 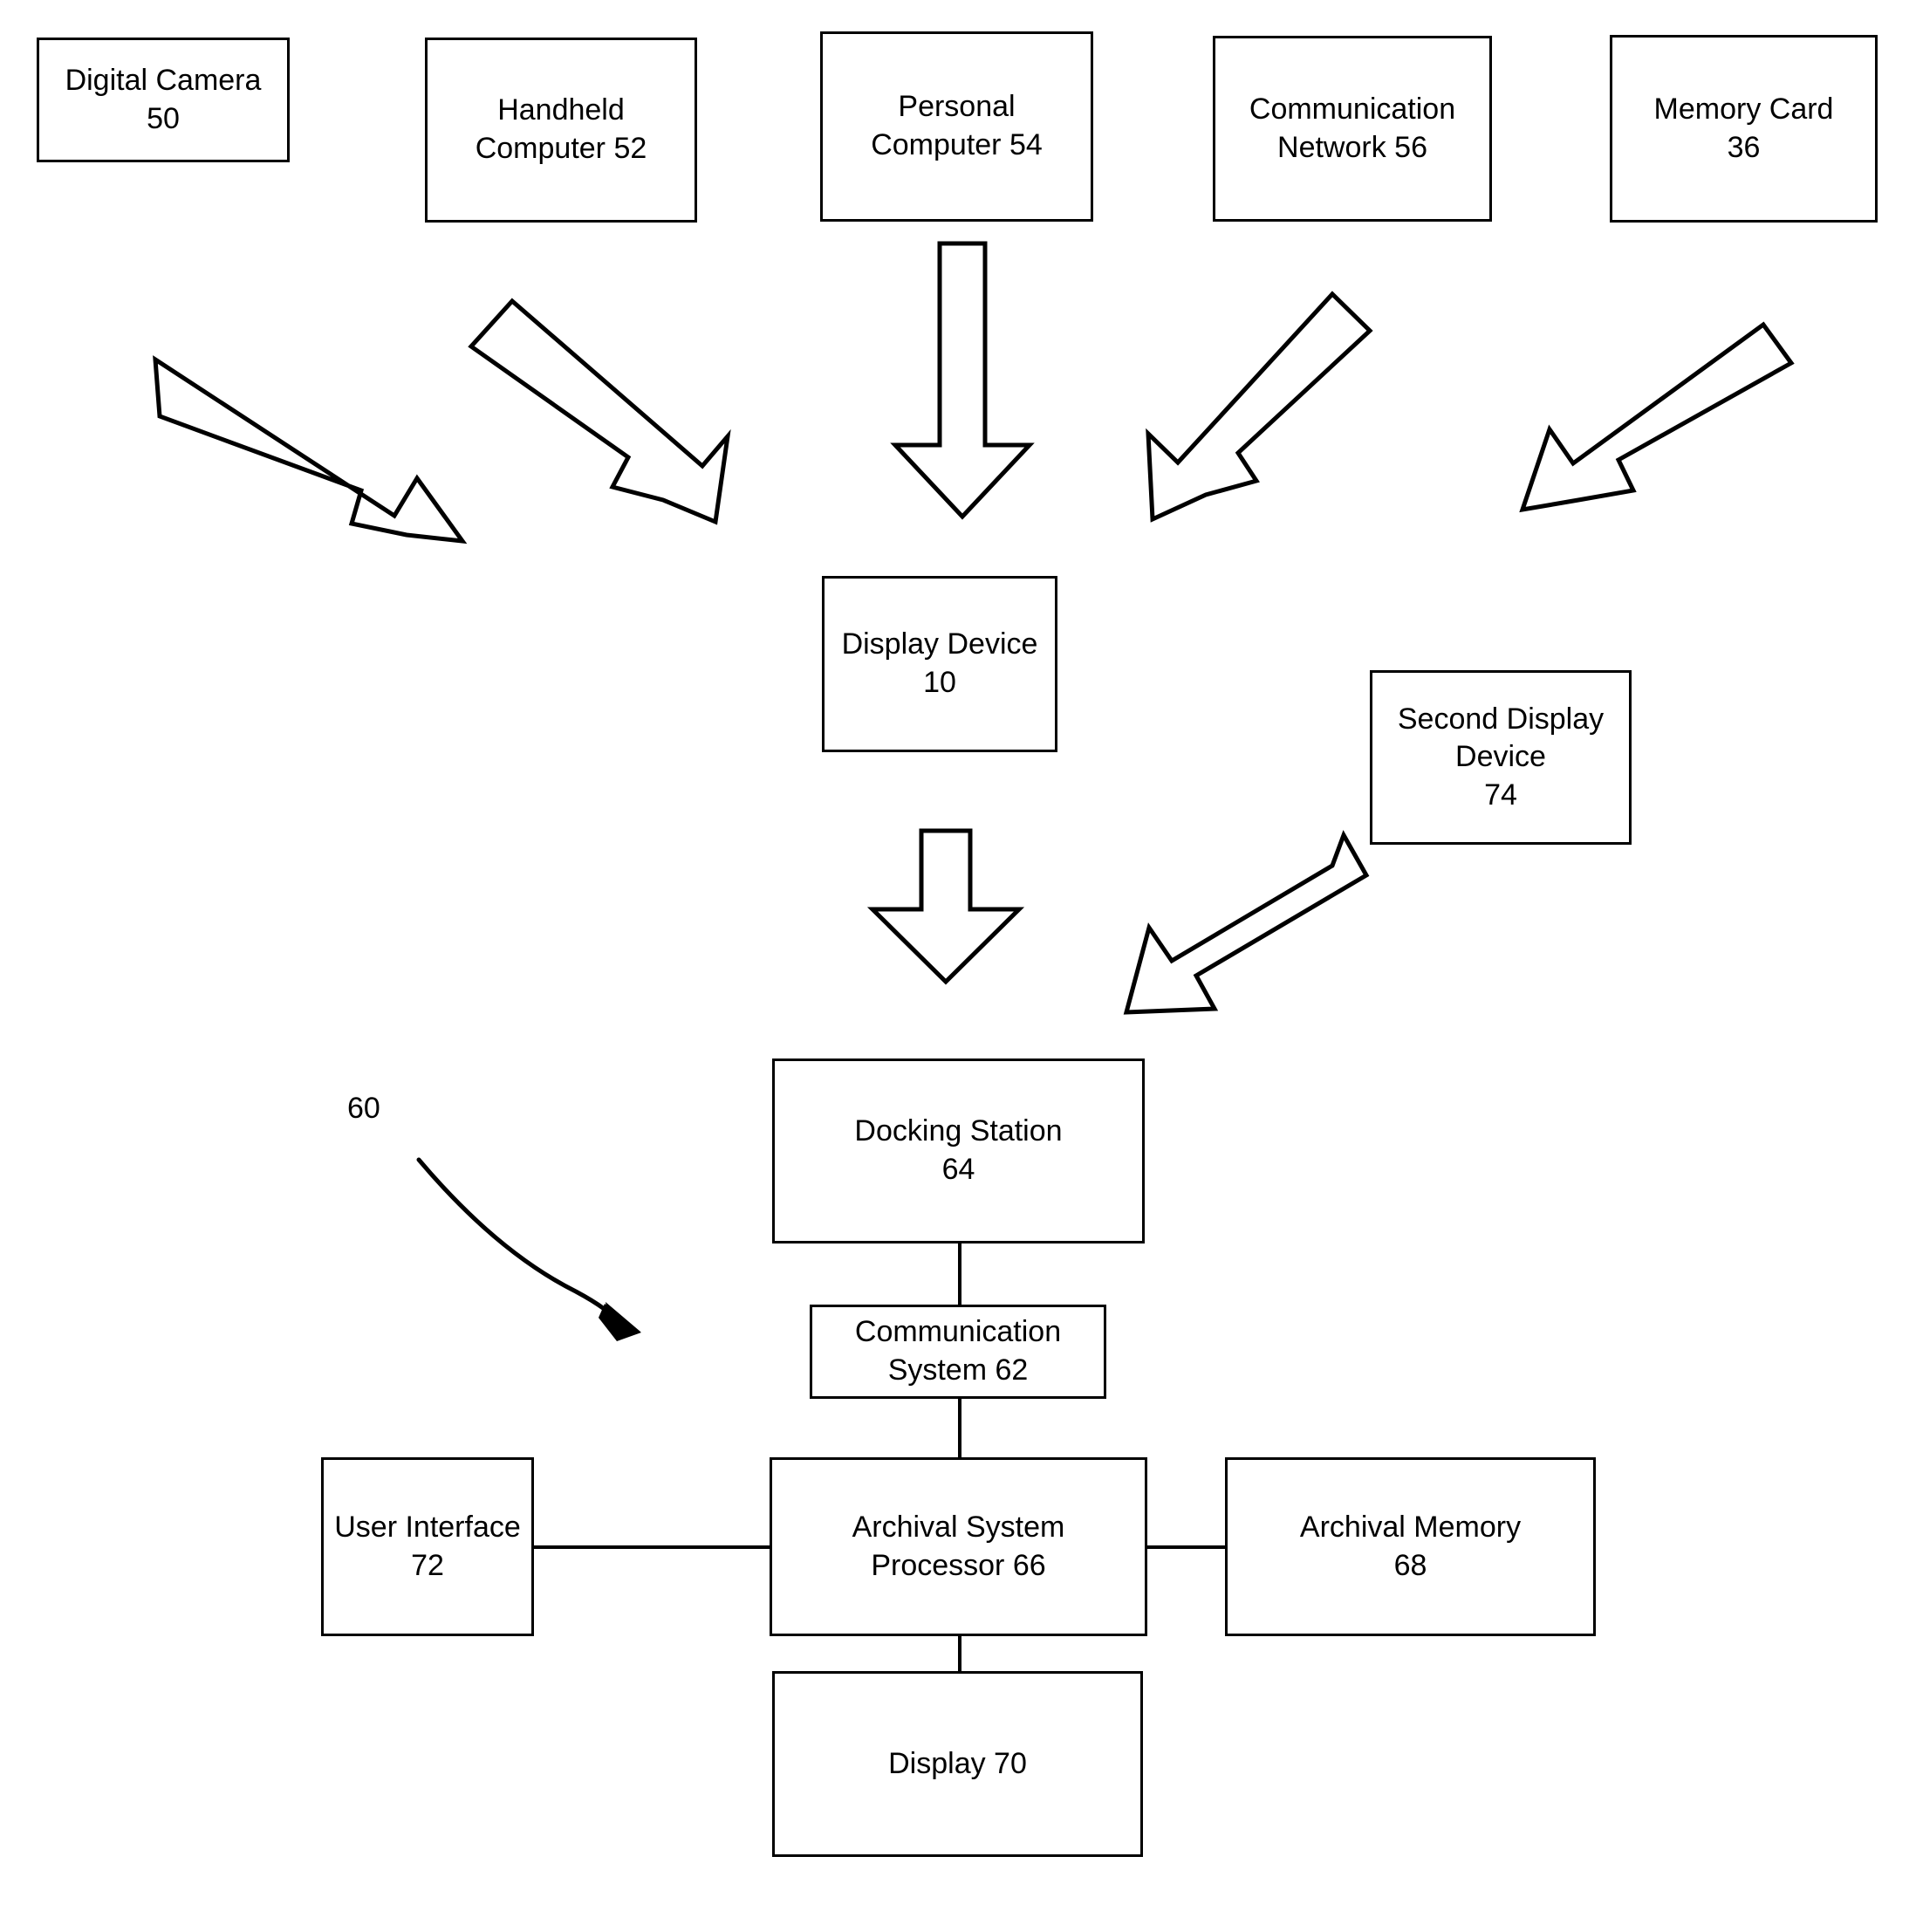 I want to click on node-handheld-computer: Handheld Computer 52, so click(x=561, y=131).